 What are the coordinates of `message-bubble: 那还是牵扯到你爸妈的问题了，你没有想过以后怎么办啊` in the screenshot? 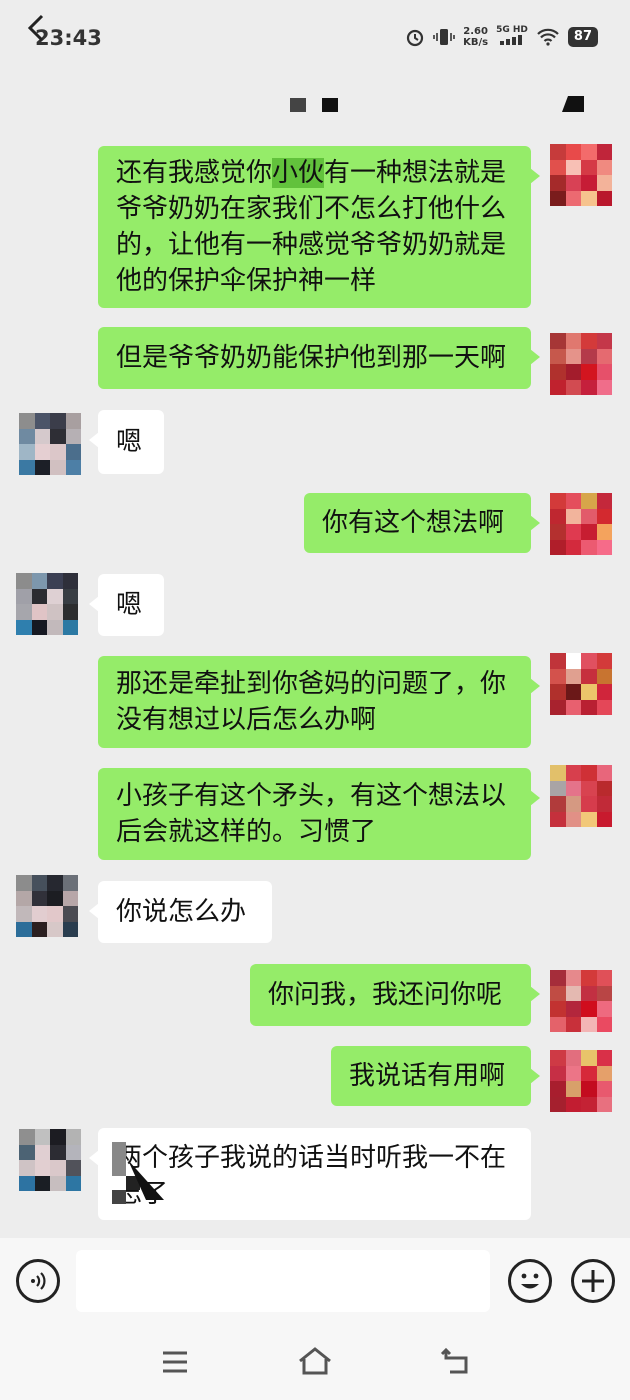 It's located at (319, 702).